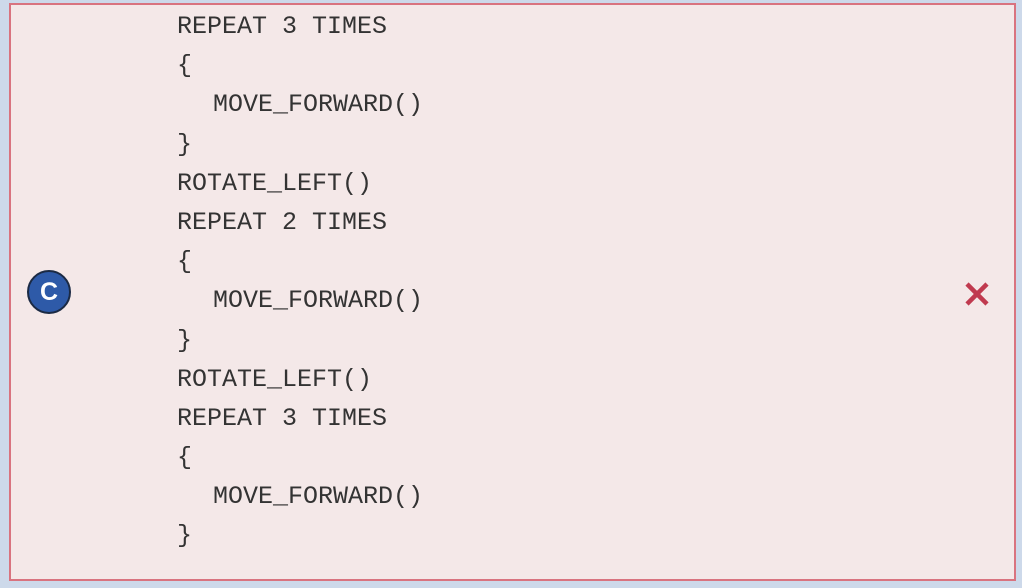 This screenshot has width=1022, height=588. Describe the element at coordinates (282, 222) in the screenshot. I see `code-line: REPEAT 2 TIMES` at that location.